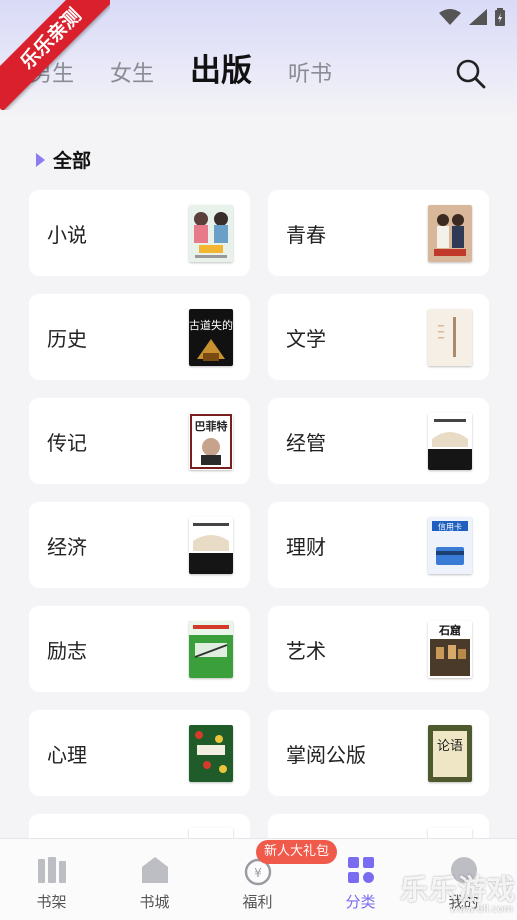 The width and height of the screenshot is (517, 920). Describe the element at coordinates (306, 443) in the screenshot. I see `category-label: 经管` at that location.